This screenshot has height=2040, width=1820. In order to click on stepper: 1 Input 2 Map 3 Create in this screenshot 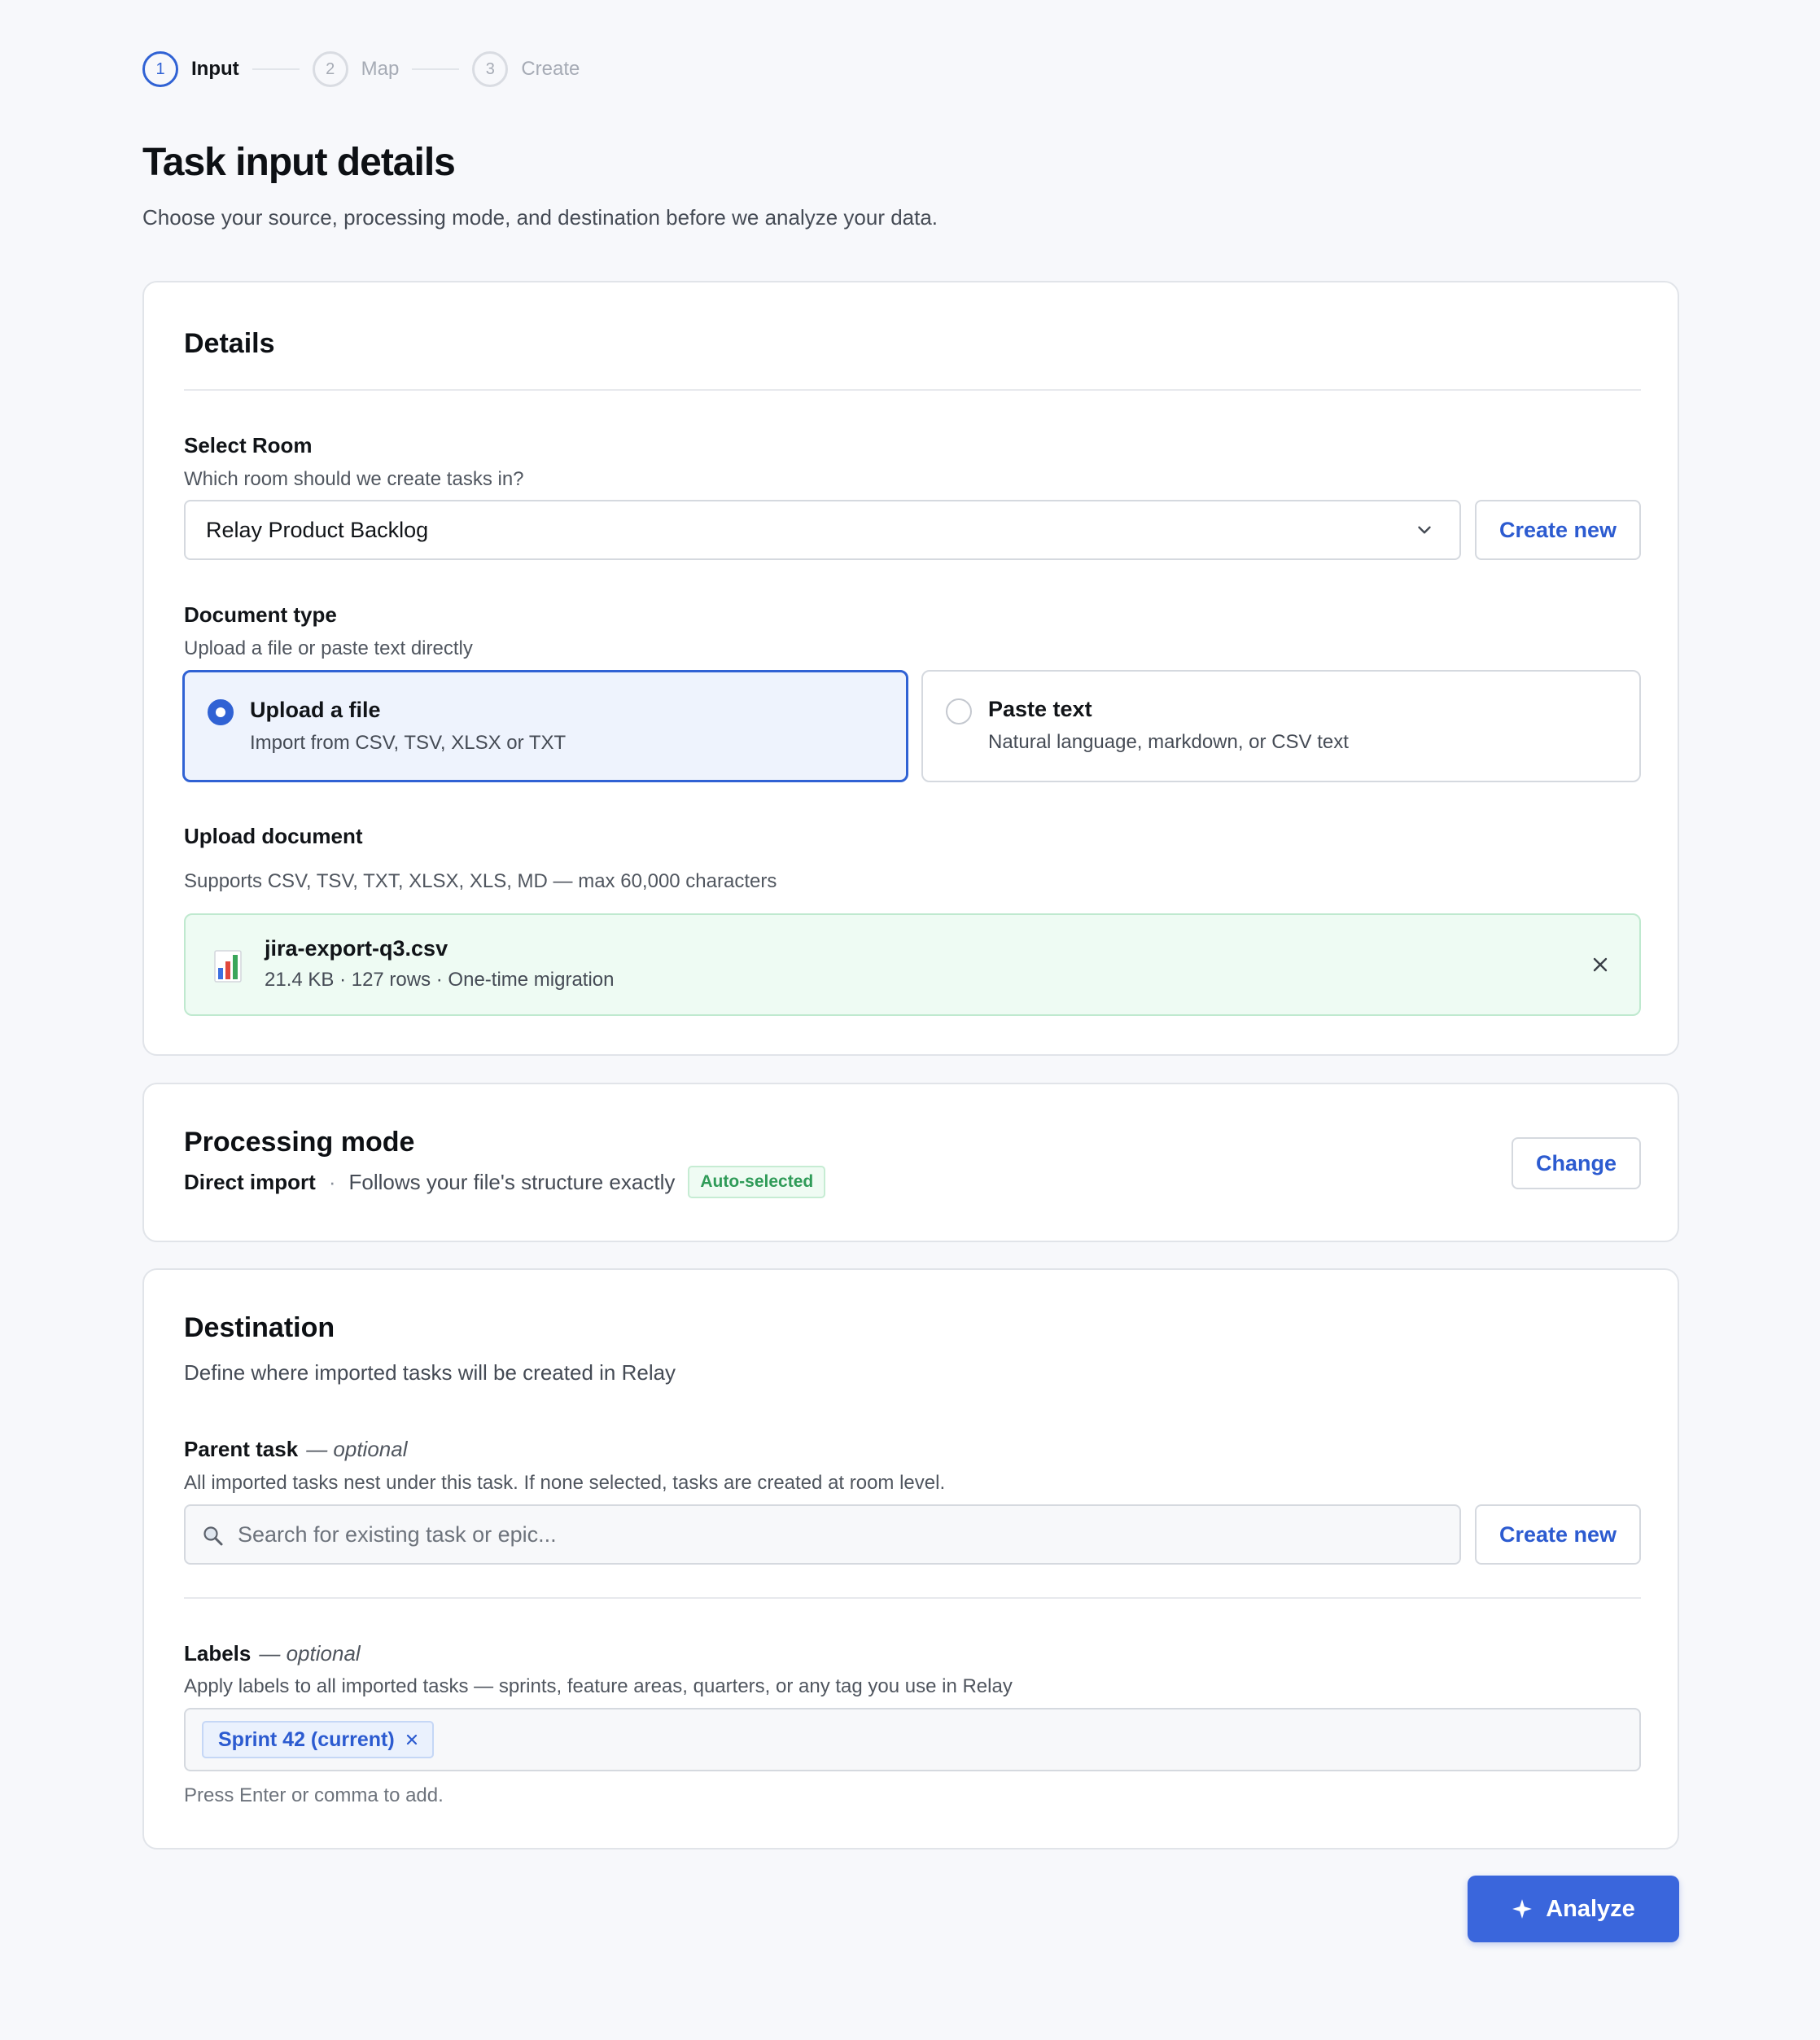, I will do `click(361, 69)`.